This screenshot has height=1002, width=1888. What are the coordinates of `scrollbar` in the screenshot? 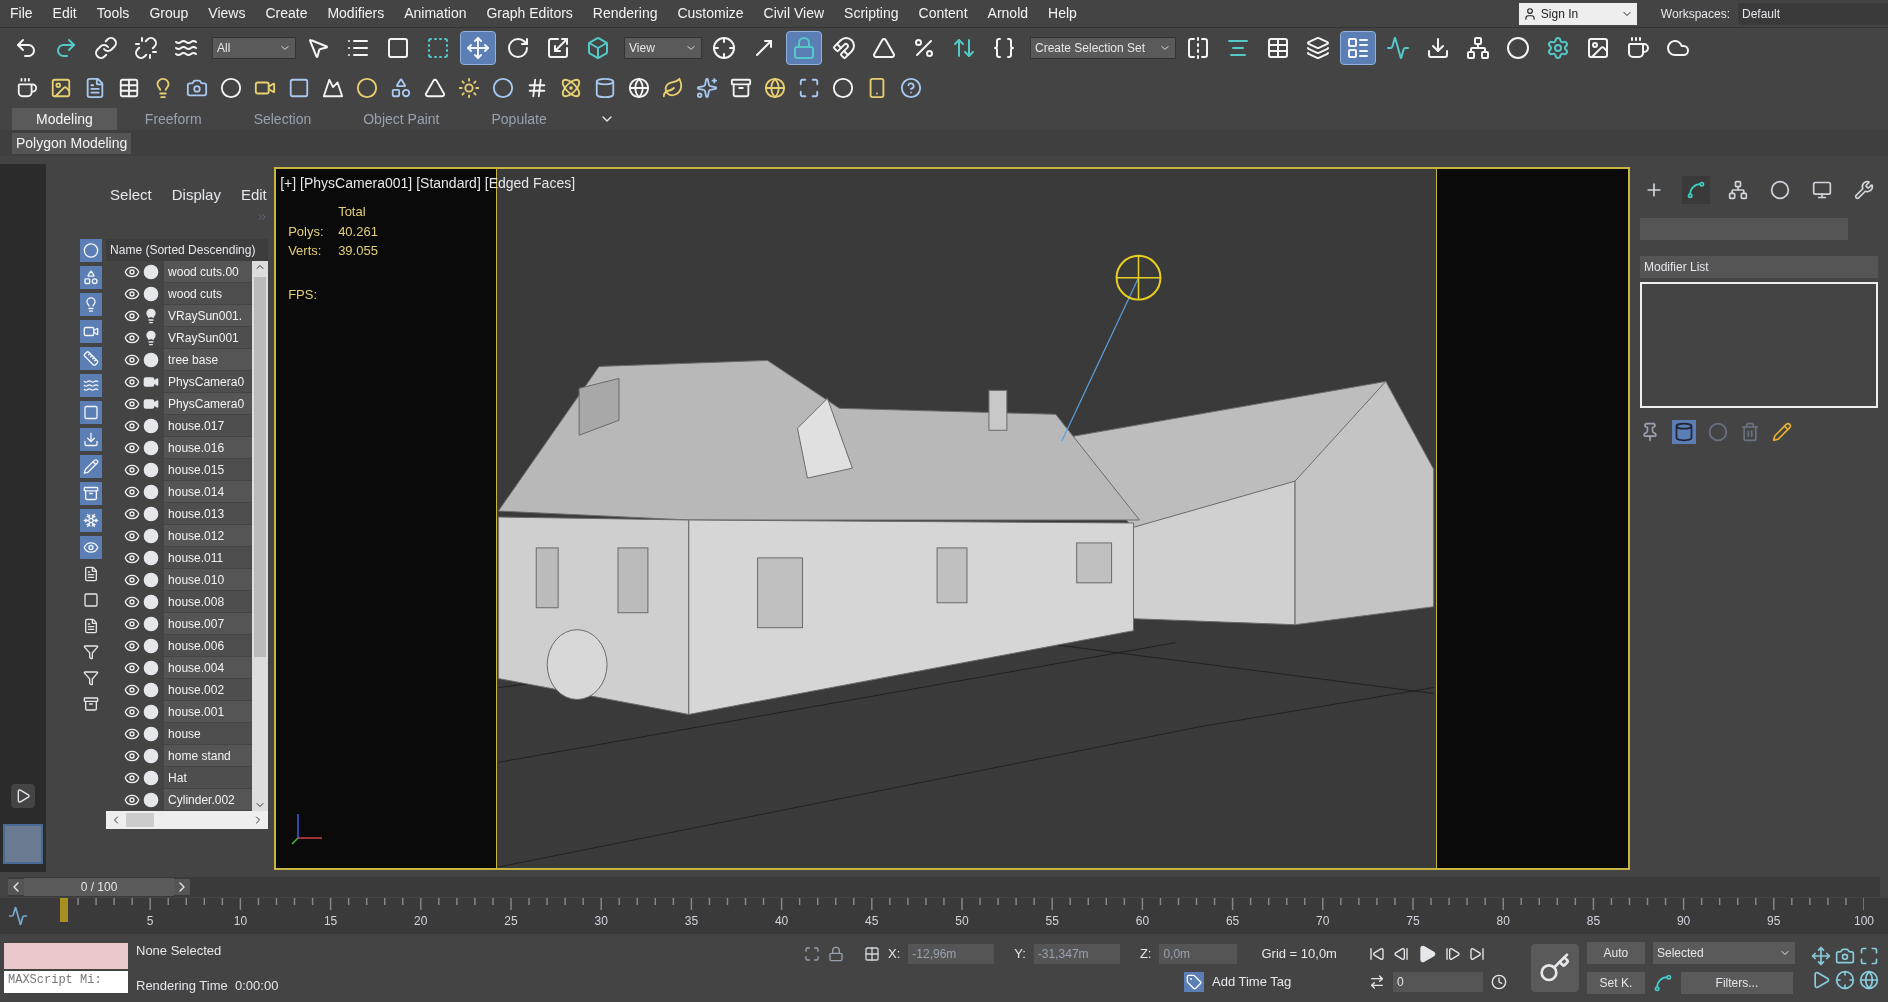 It's located at (260, 535).